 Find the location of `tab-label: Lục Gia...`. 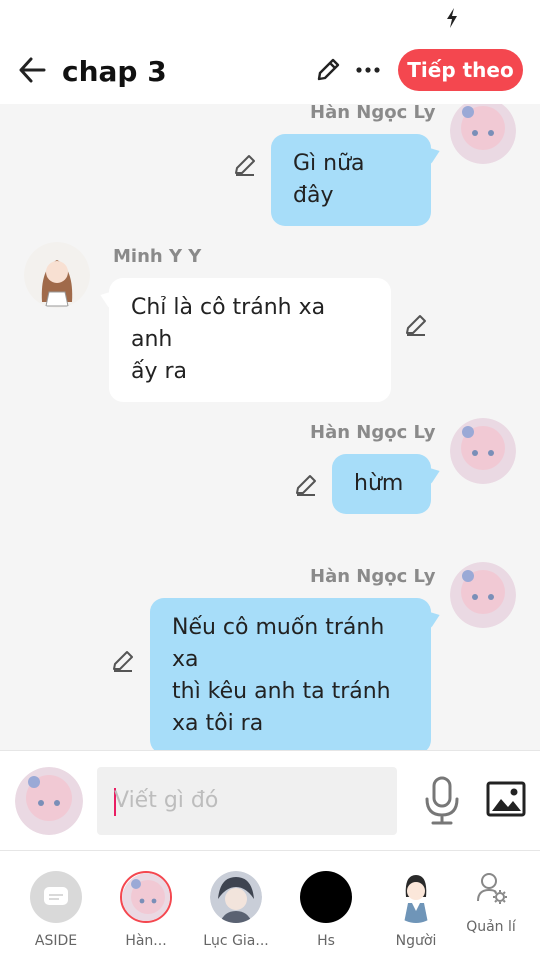

tab-label: Lục Gia... is located at coordinates (236, 941).